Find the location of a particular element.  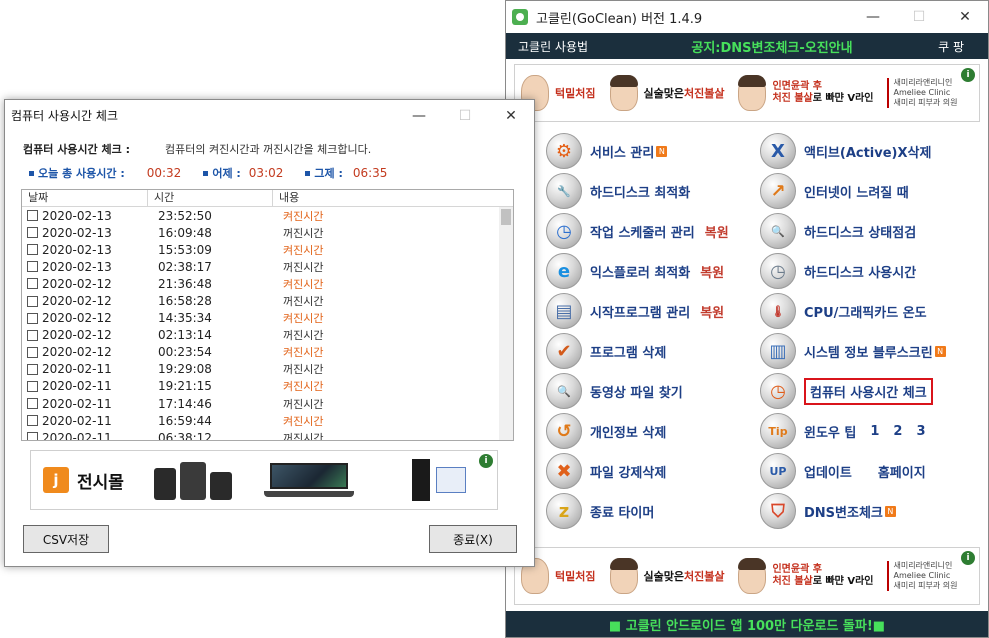

menu-item-18: UP 업데이트 홈페이지 is located at coordinates (843, 471).